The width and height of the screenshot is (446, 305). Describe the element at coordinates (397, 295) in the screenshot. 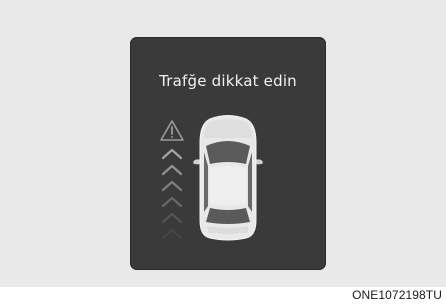

I see `image-reference-code: ONE1072198TU` at that location.